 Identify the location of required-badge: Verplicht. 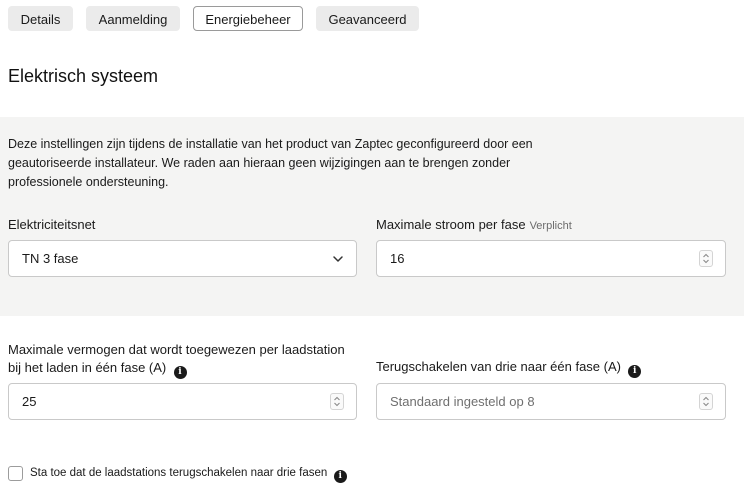
(550, 226).